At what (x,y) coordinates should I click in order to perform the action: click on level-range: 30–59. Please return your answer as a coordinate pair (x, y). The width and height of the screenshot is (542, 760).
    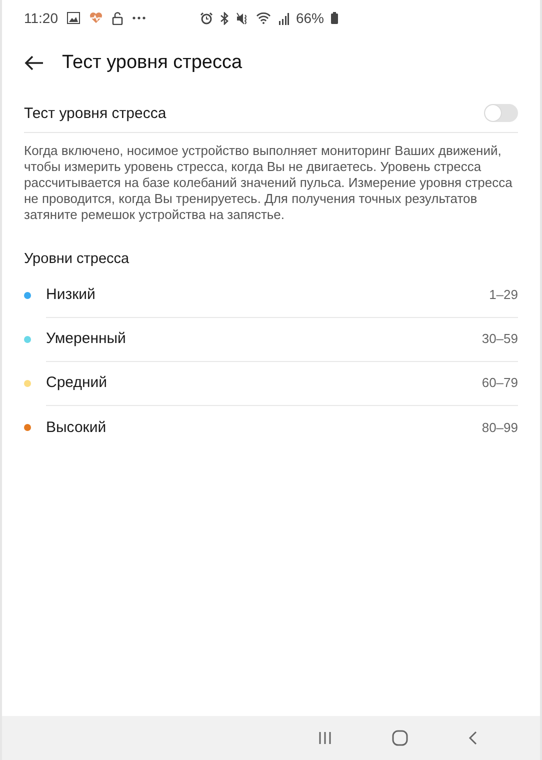
    Looking at the image, I should click on (500, 338).